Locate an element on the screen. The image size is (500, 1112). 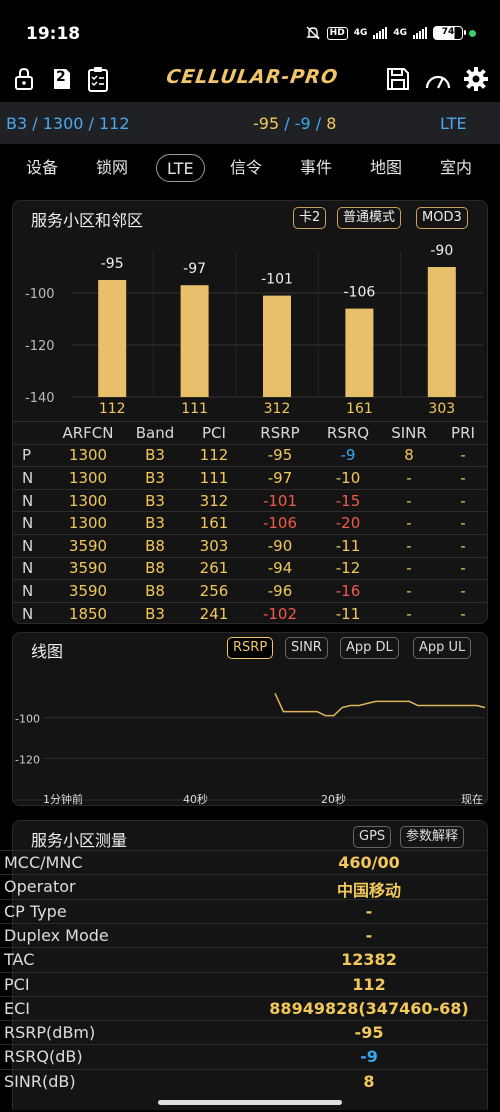
cell-rsrp: -94 is located at coordinates (280, 568).